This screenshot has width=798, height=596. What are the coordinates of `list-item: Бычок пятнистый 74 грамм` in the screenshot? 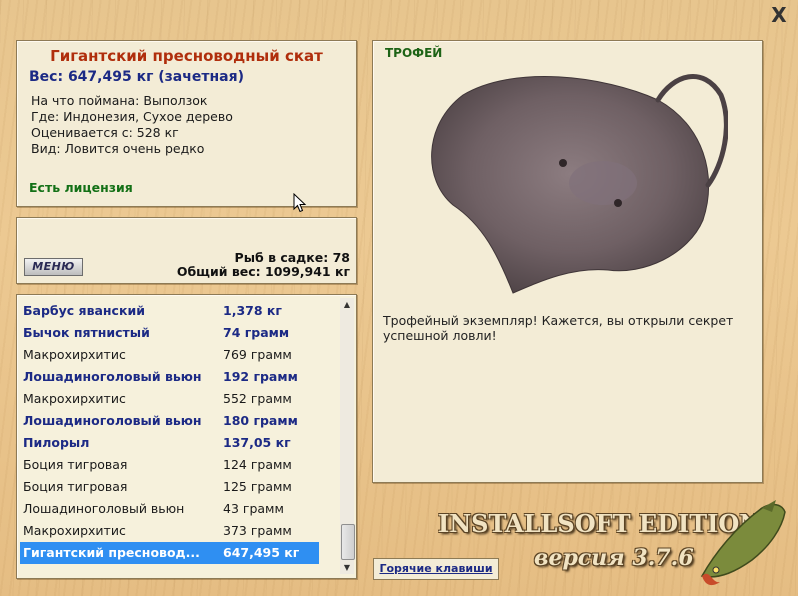 It's located at (169, 333).